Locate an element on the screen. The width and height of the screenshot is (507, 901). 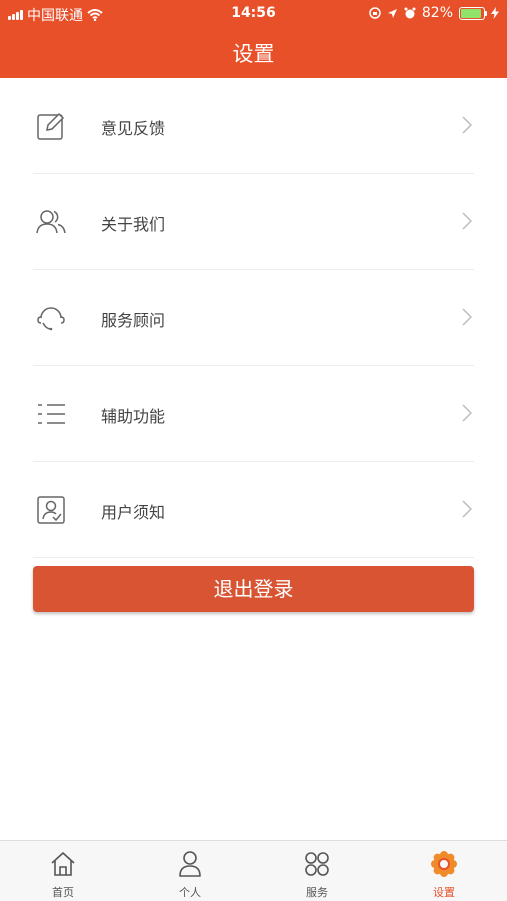
tab-service: 服务 is located at coordinates (317, 871).